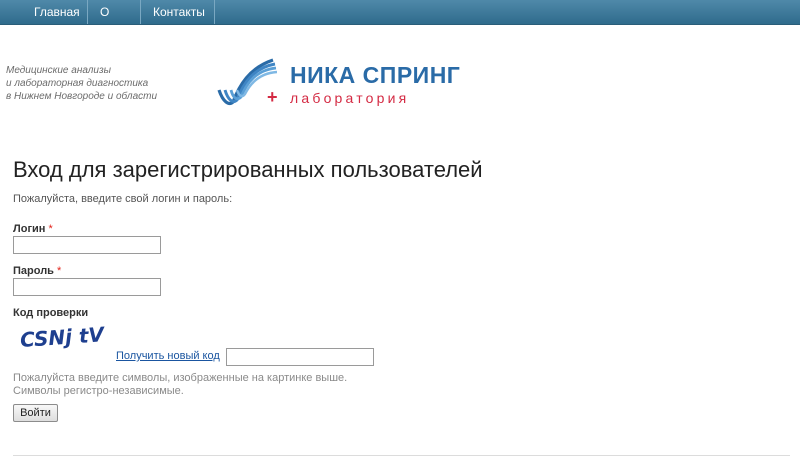 The width and height of the screenshot is (800, 459). What do you see at coordinates (87, 245) in the screenshot?
I see `login-input` at bounding box center [87, 245].